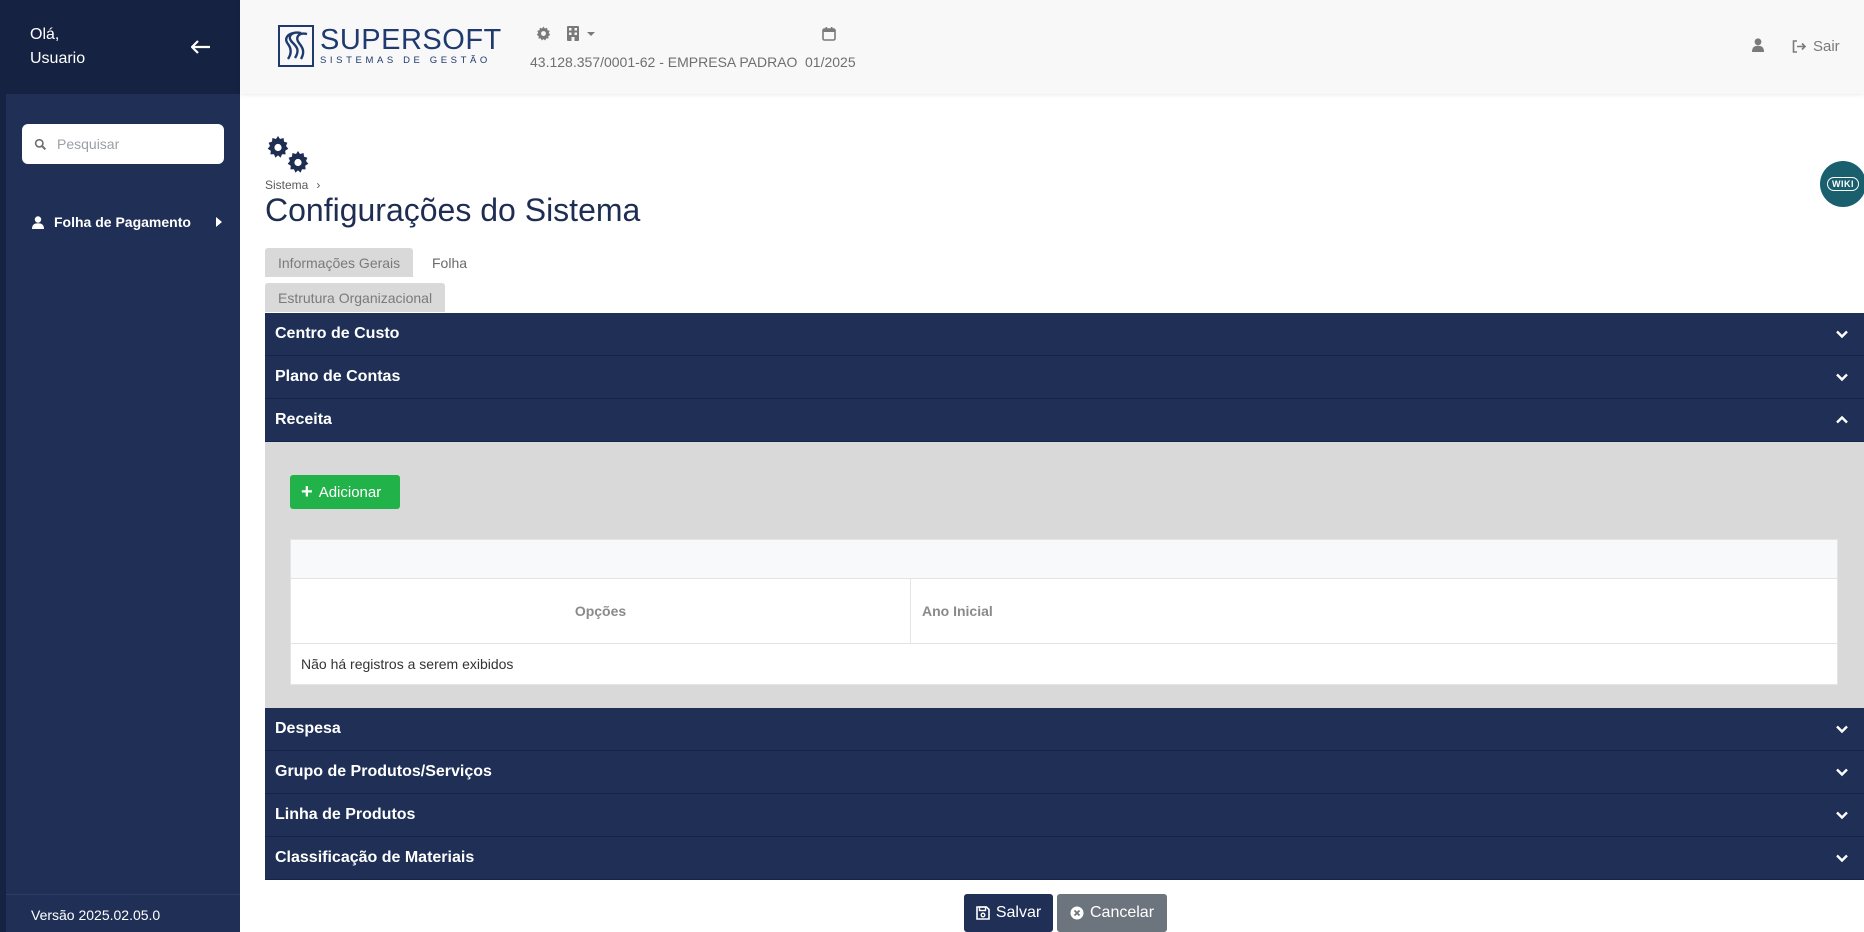 The image size is (1864, 932). I want to click on logo-name: SUPERSOFT, so click(411, 40).